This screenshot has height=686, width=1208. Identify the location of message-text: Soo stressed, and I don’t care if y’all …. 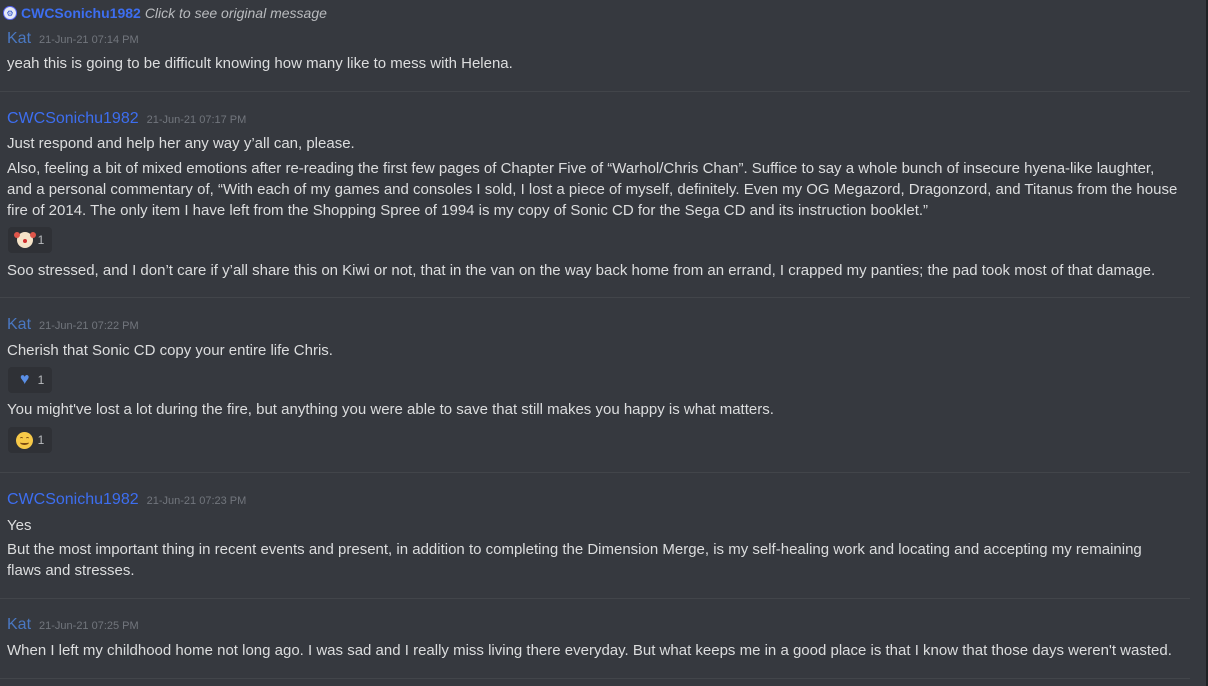
(581, 270).